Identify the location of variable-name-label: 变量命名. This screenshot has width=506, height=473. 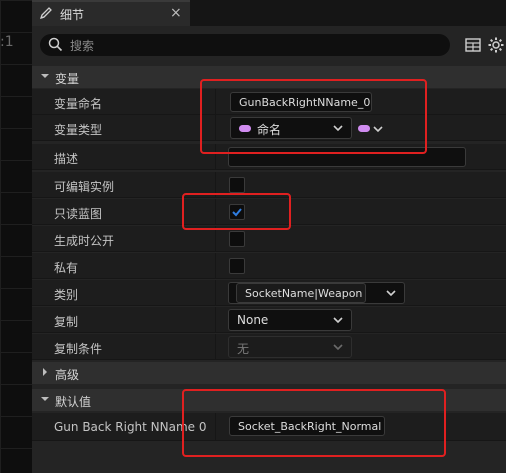
(78, 104).